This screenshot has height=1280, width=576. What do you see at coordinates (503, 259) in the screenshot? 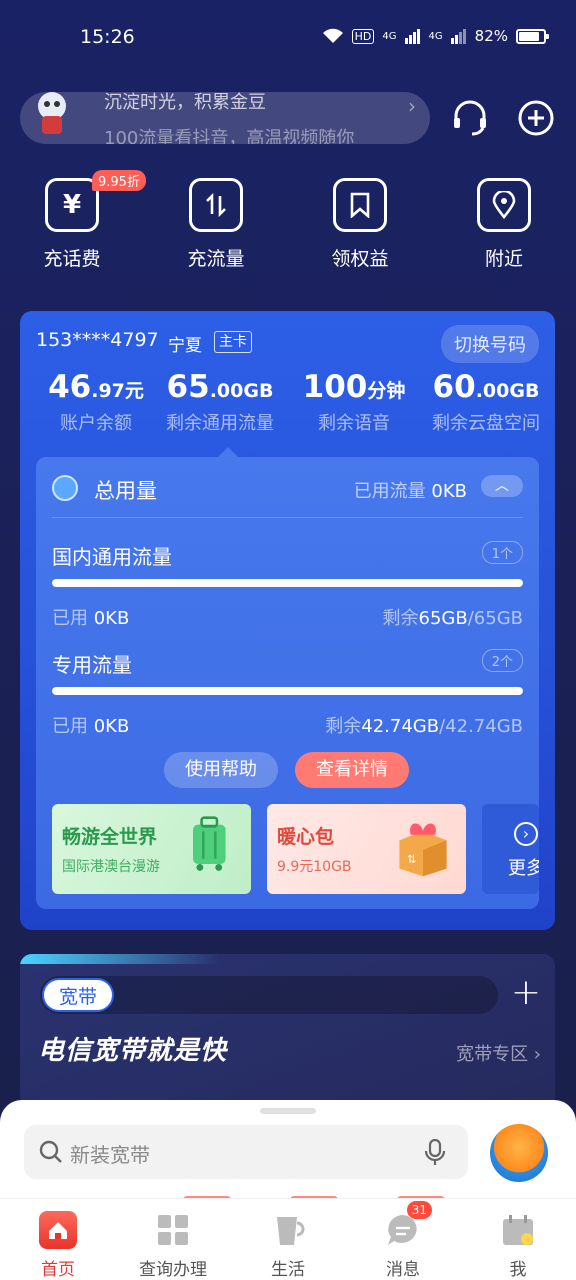
I see `quick-label: 附近` at bounding box center [503, 259].